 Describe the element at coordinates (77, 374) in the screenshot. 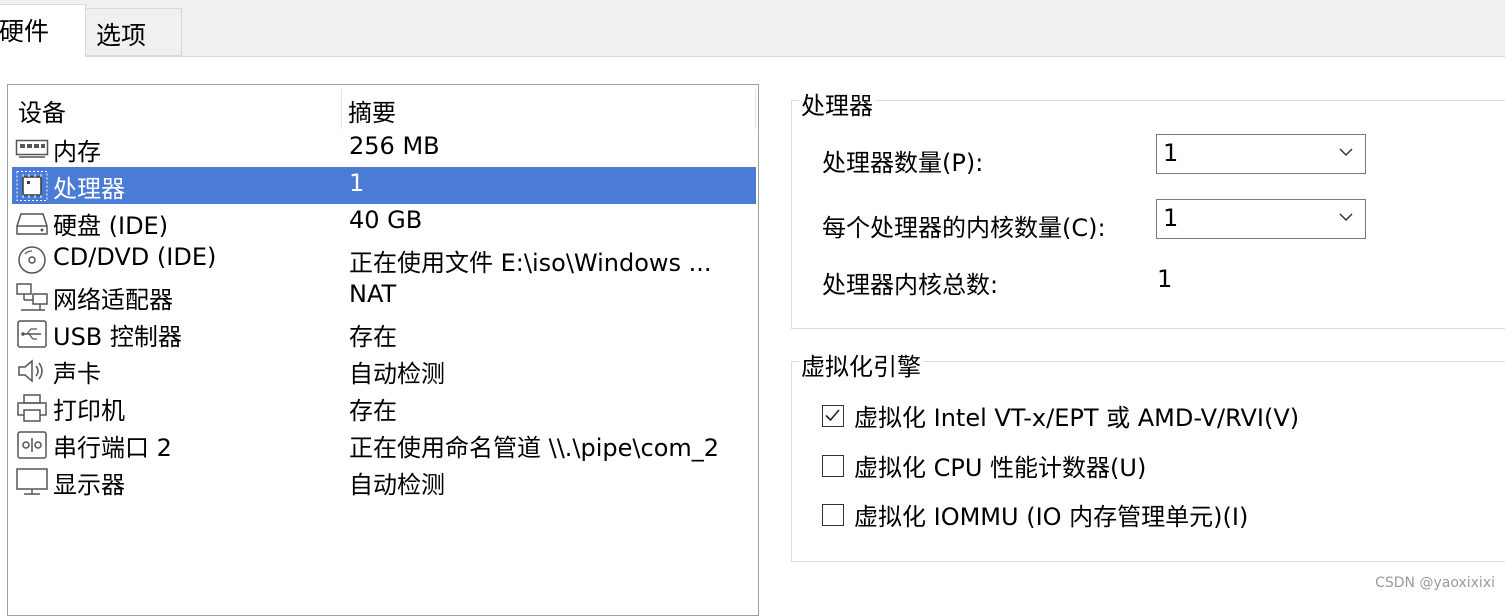

I see `device-name: 声卡` at that location.